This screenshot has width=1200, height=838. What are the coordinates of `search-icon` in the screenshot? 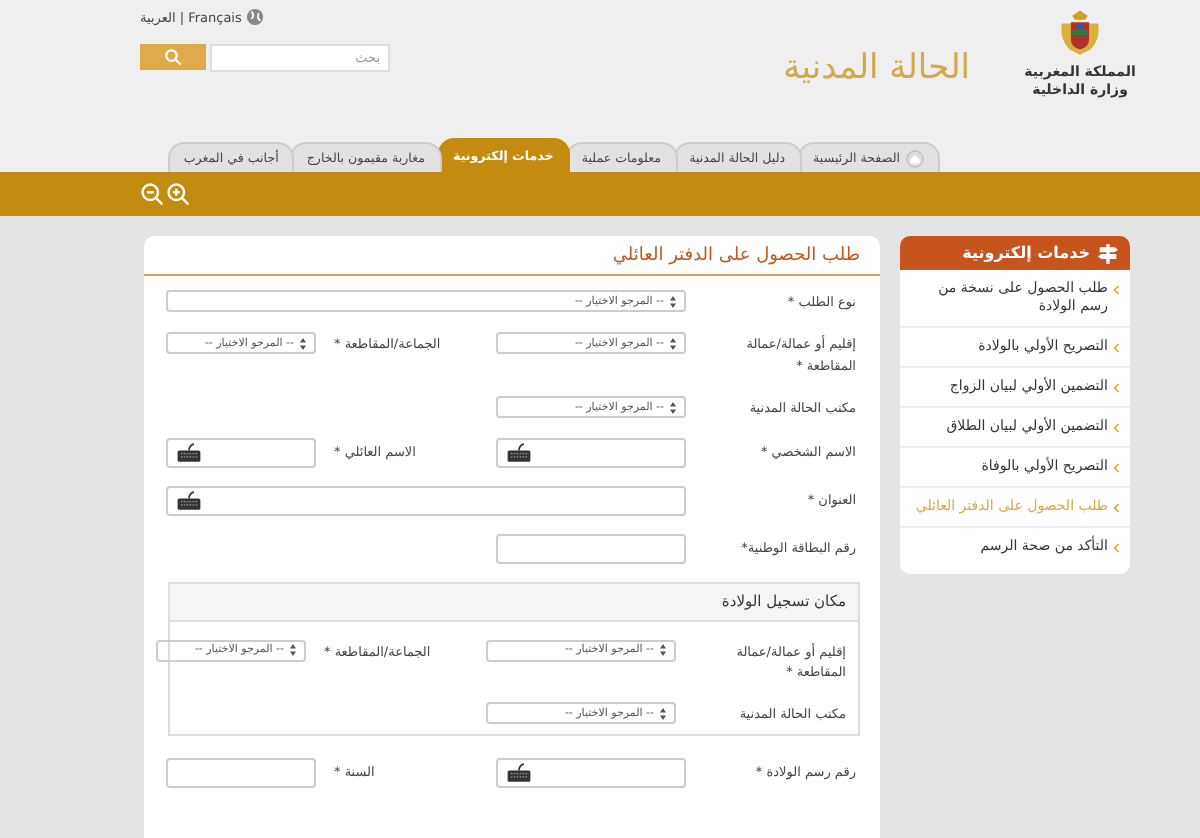 It's located at (173, 57).